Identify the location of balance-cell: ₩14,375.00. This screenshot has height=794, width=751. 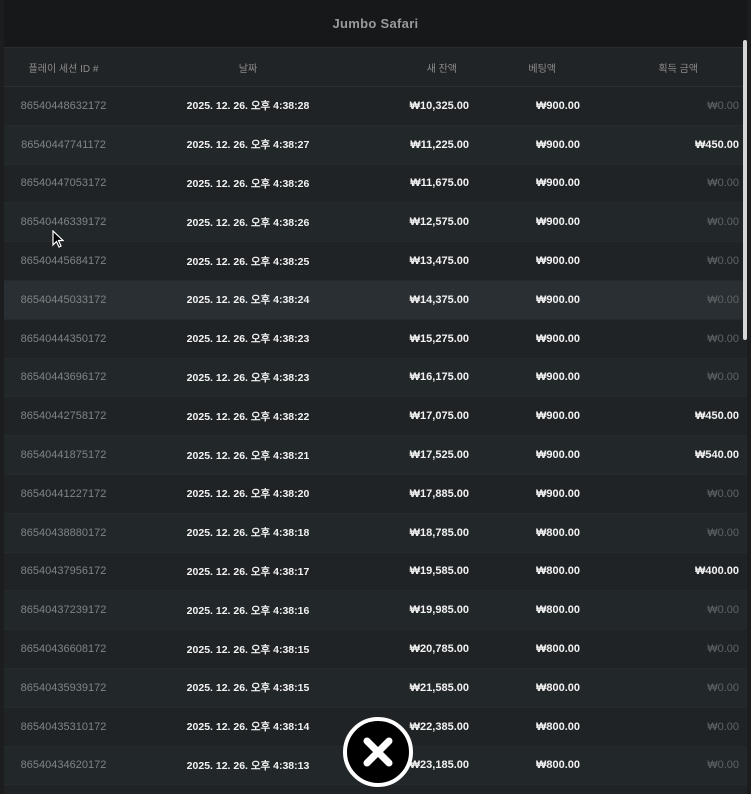
(439, 299).